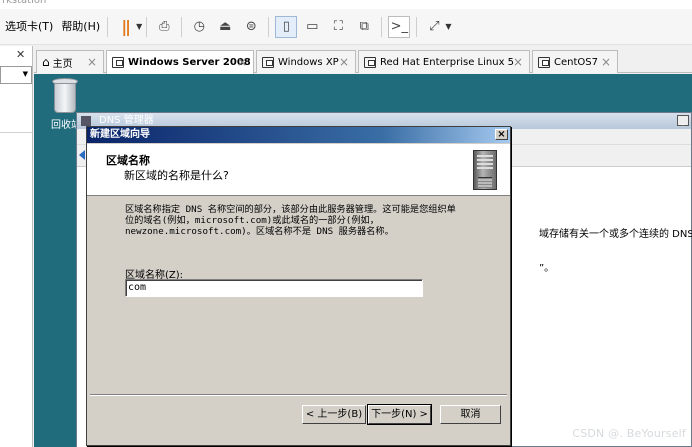 The image size is (692, 447). I want to click on next-button: 下一步(N) >, so click(399, 414).